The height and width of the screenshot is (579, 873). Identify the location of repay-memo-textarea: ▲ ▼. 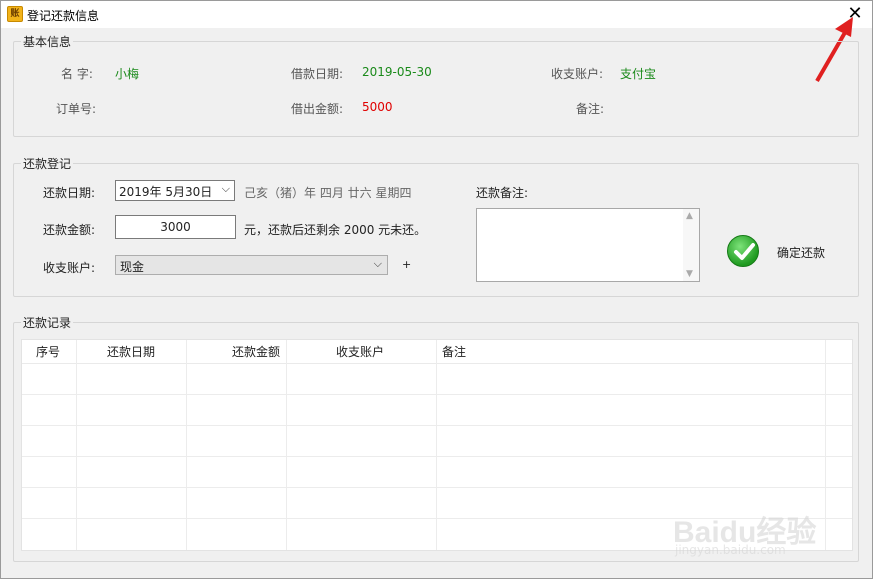
(588, 245).